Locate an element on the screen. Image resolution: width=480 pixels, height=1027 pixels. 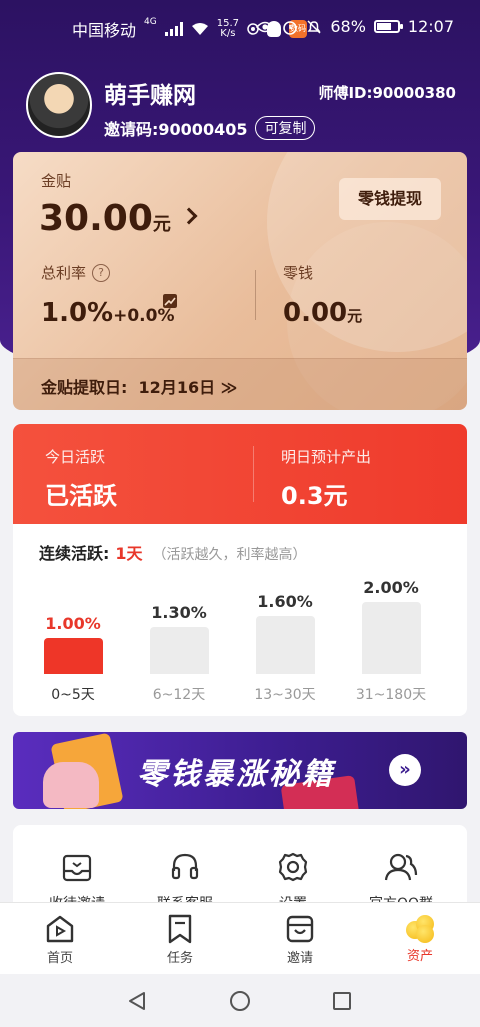
carrier-label: 中国移动 is located at coordinates (104, 30).